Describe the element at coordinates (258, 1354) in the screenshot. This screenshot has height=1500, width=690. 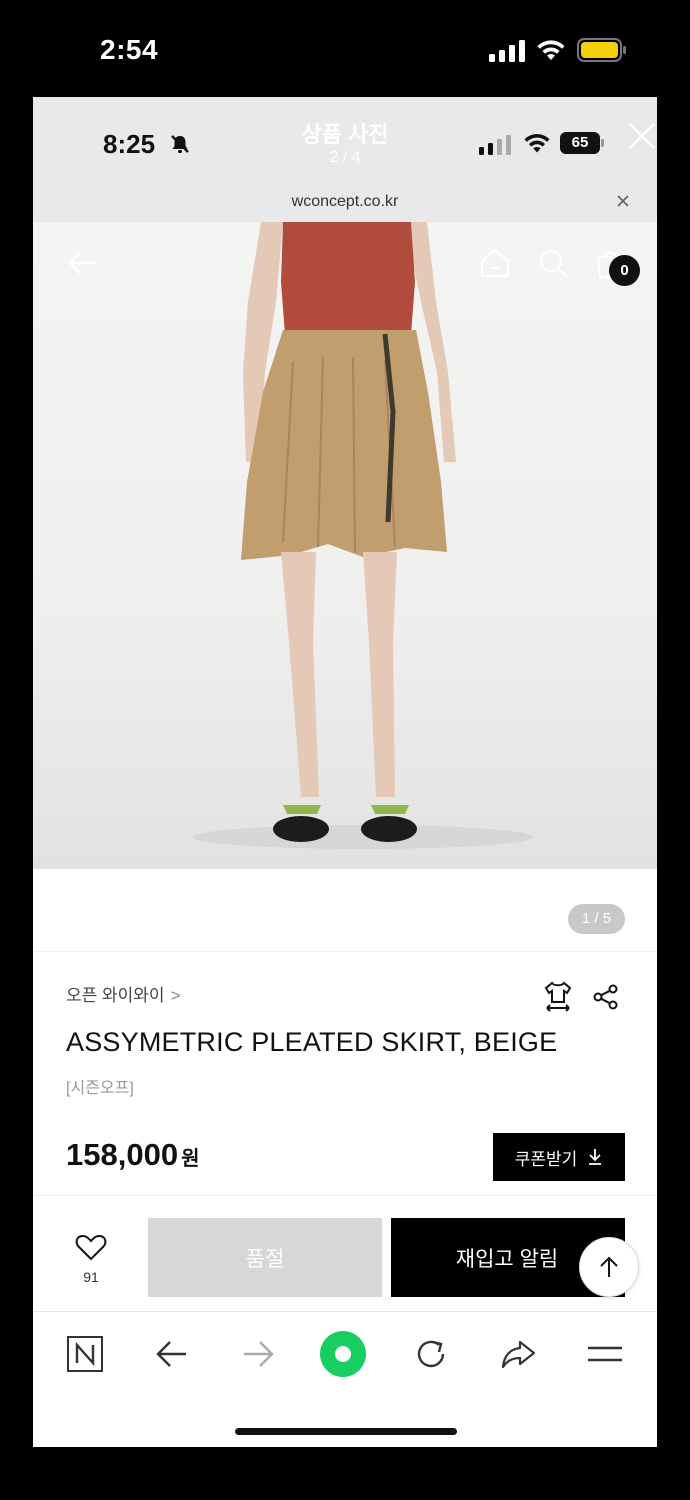
I see `forward-icon` at that location.